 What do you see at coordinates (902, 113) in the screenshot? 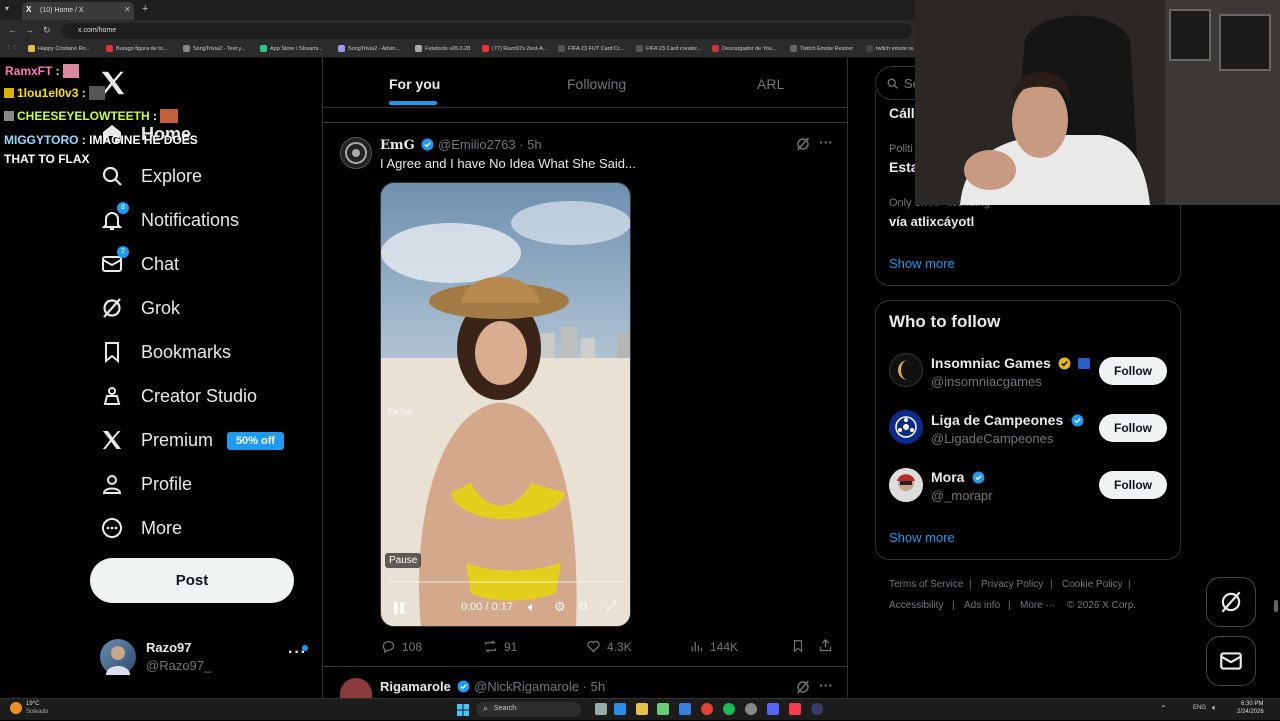
I see `trend-title: Cáll` at bounding box center [902, 113].